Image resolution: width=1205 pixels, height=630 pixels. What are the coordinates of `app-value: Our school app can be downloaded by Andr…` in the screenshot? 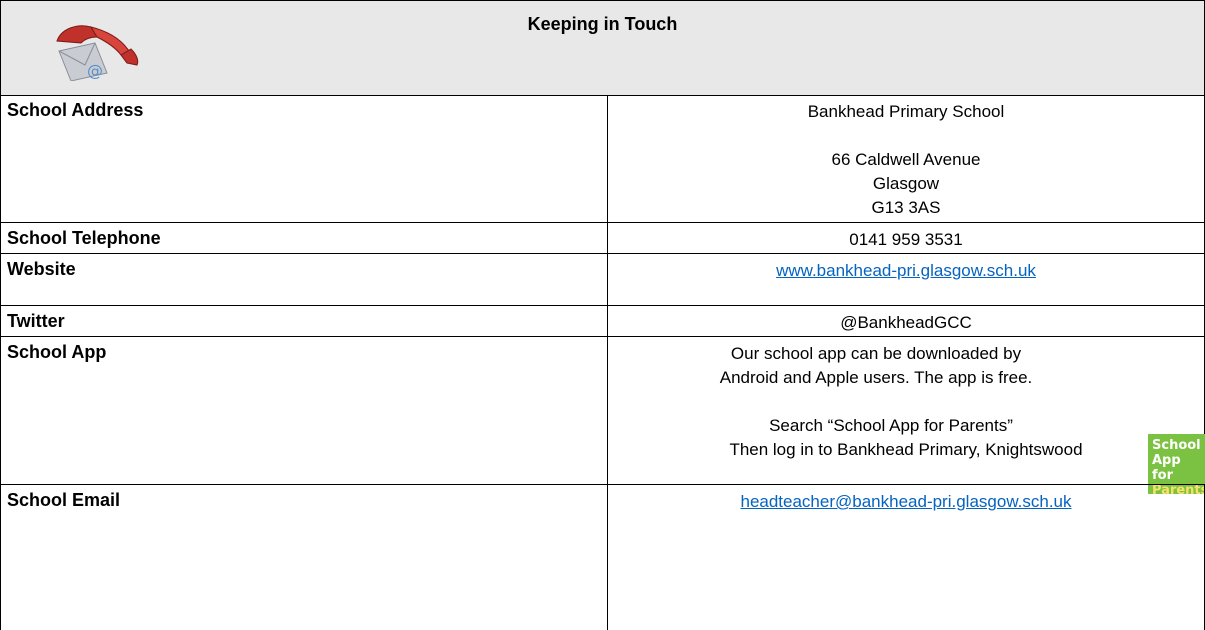 It's located at (906, 410).